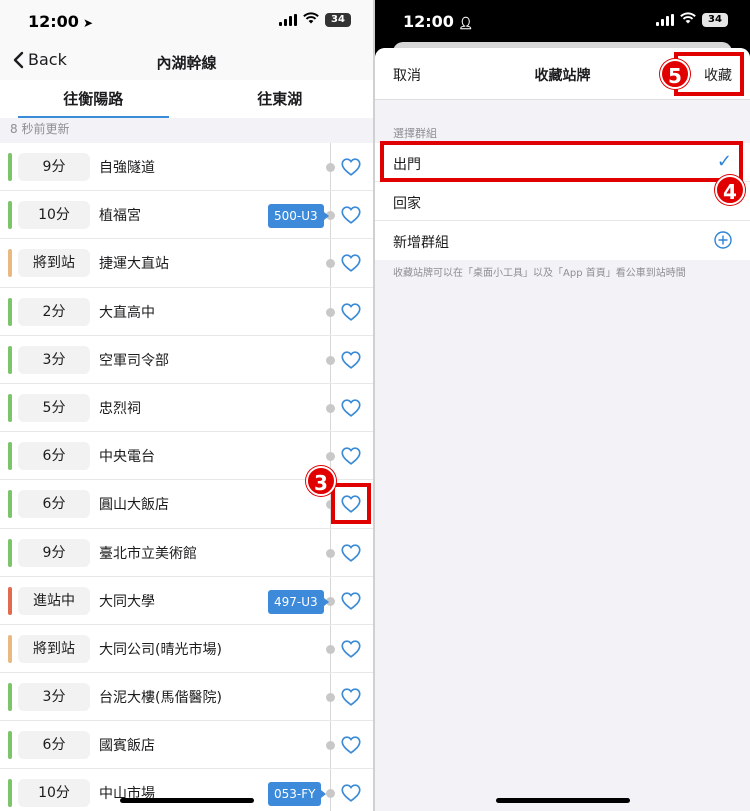 This screenshot has width=750, height=811. I want to click on tab-to-donghu: 往東湖, so click(280, 99).